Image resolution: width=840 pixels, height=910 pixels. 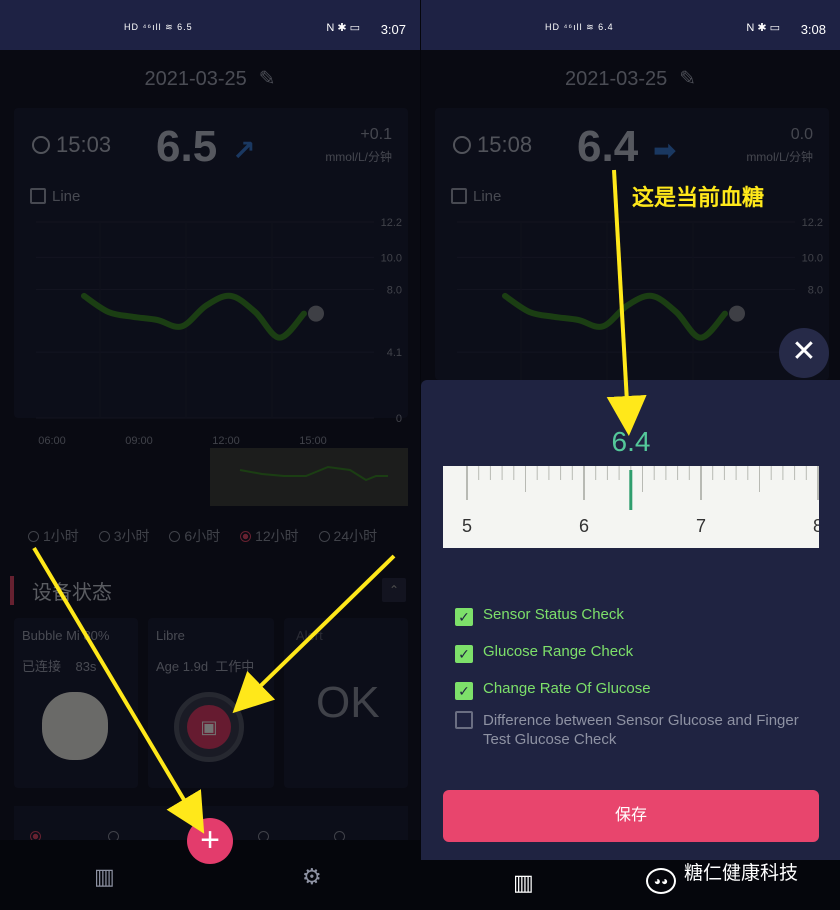 What do you see at coordinates (615, 316) in the screenshot?
I see `glucose-series-line` at bounding box center [615, 316].